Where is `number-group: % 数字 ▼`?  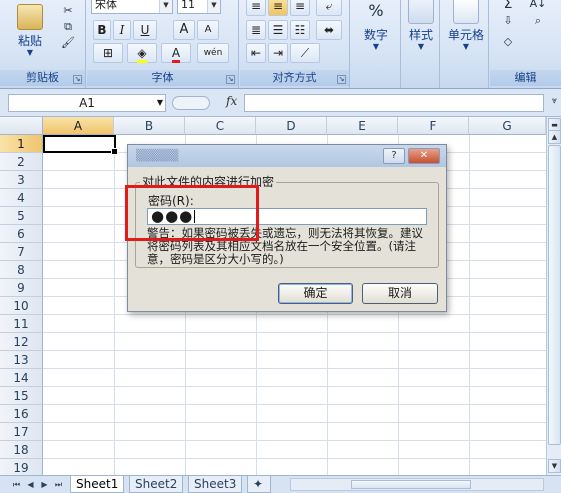 number-group: % 数字 ▼ is located at coordinates (376, 44).